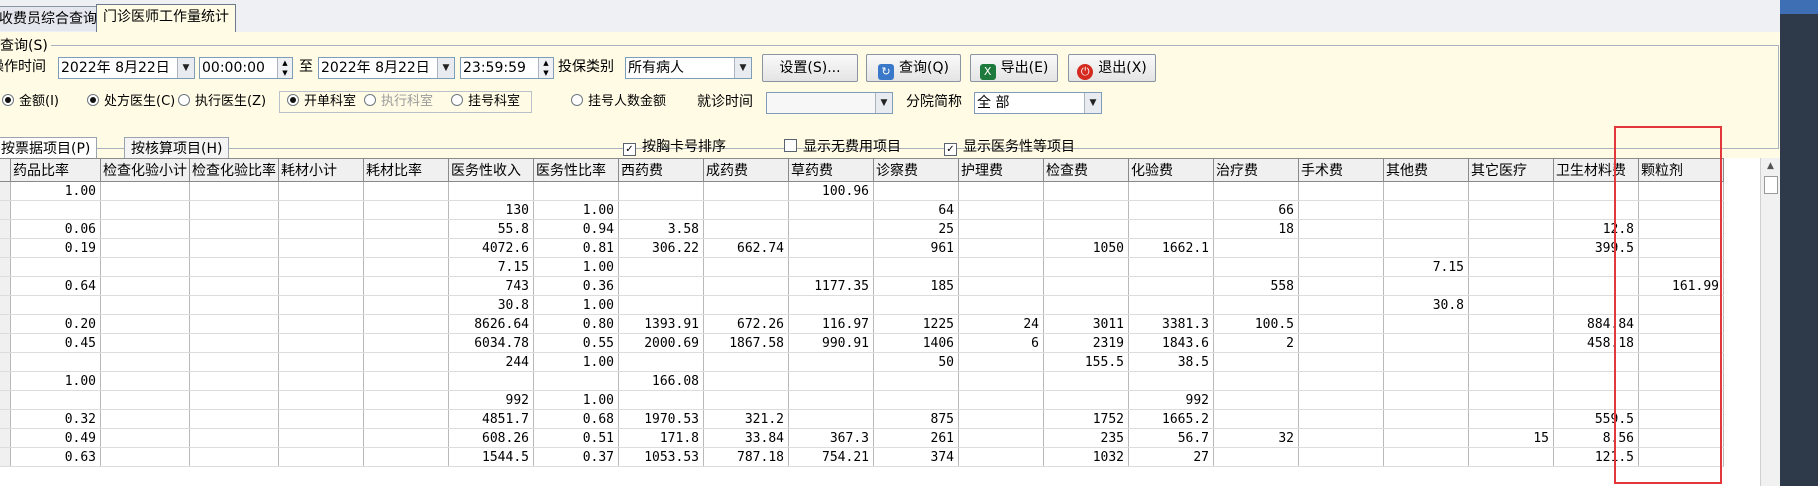 This screenshot has height=486, width=1818. I want to click on table-cell: 992, so click(491, 400).